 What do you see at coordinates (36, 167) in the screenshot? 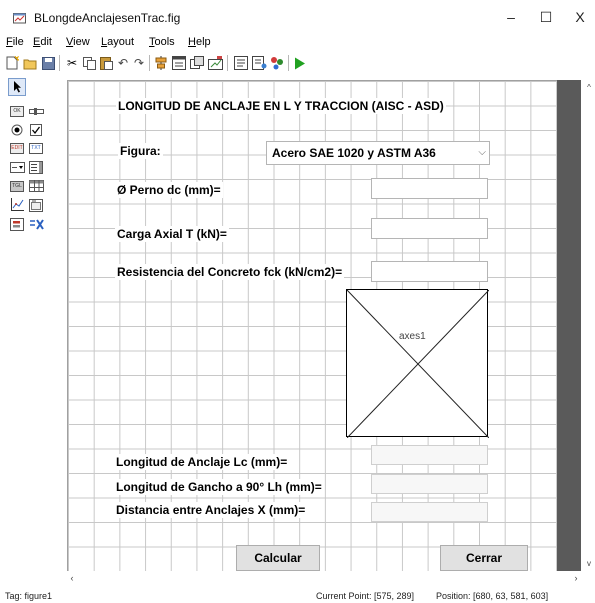
I see `listbox-icon` at bounding box center [36, 167].